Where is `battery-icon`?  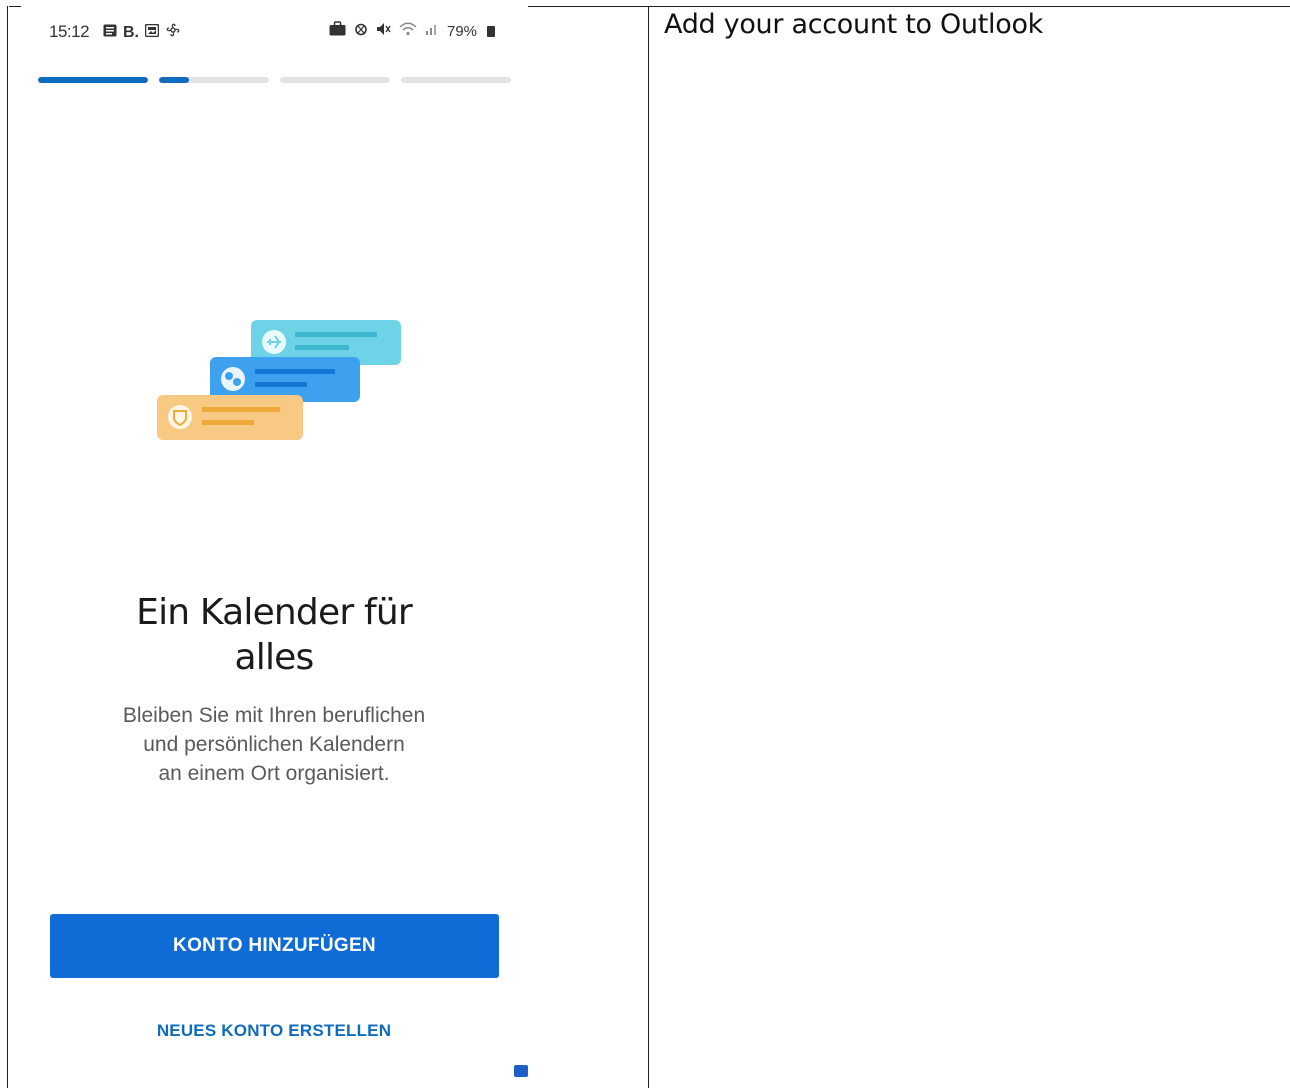 battery-icon is located at coordinates (491, 31).